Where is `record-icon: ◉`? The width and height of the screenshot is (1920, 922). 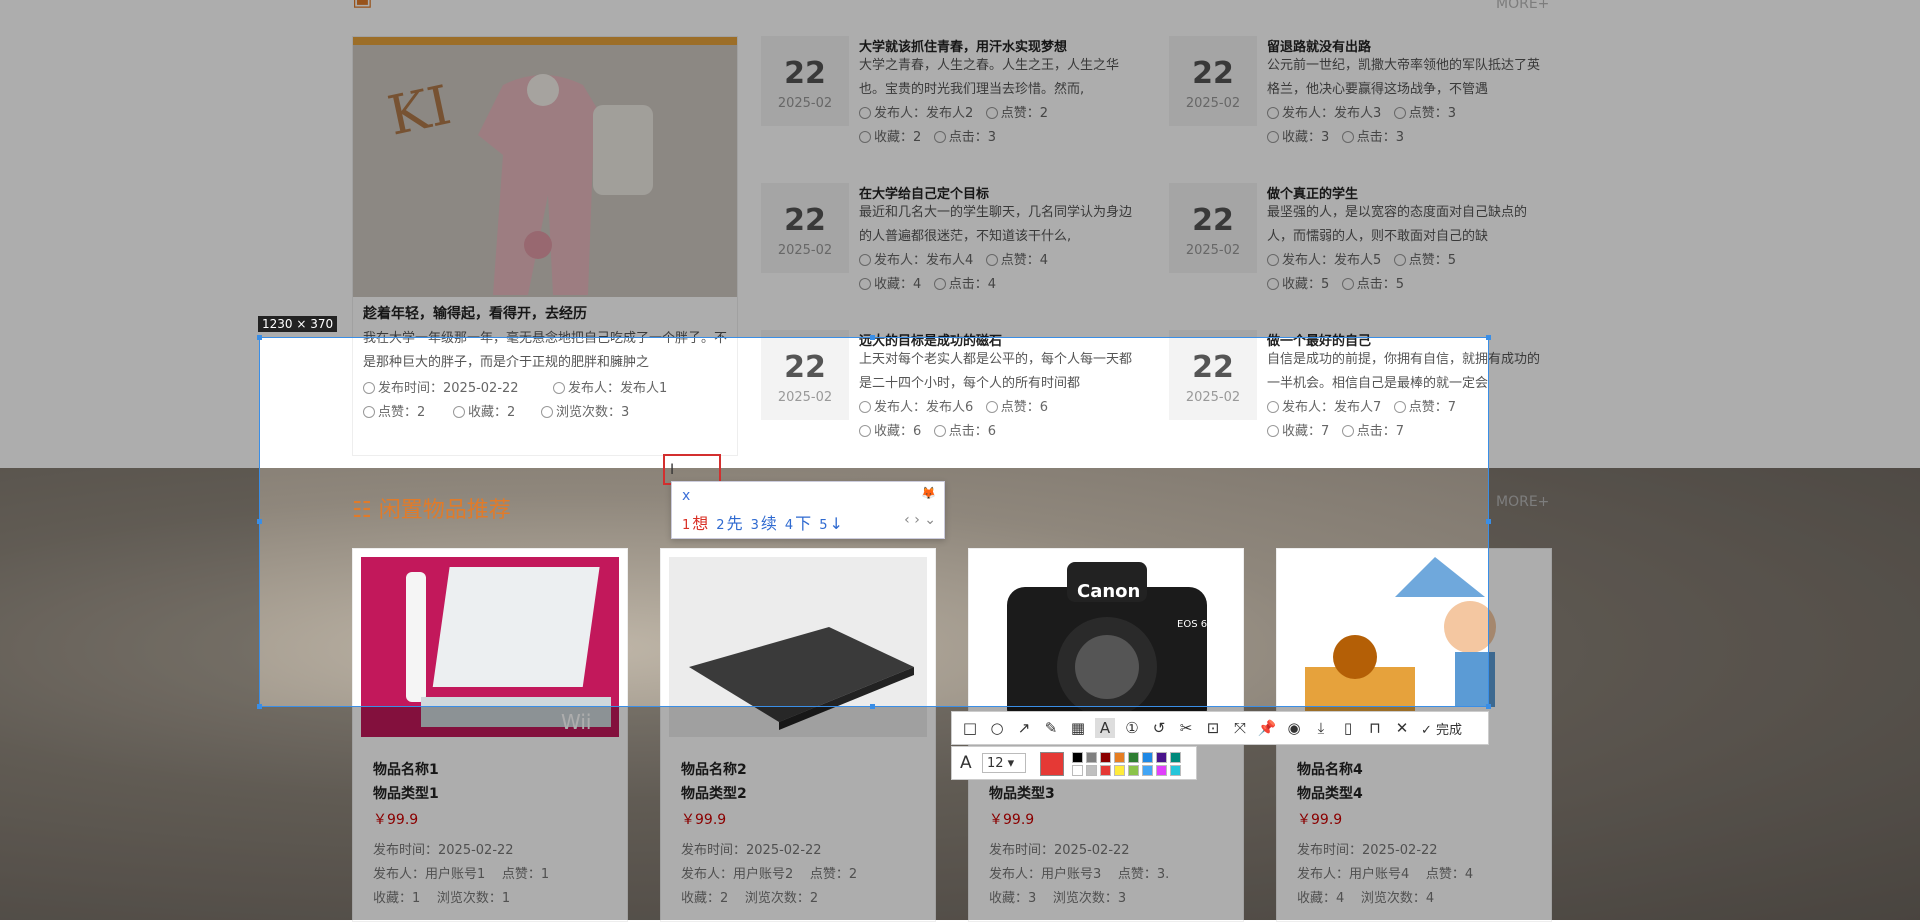 record-icon: ◉ is located at coordinates (1294, 728).